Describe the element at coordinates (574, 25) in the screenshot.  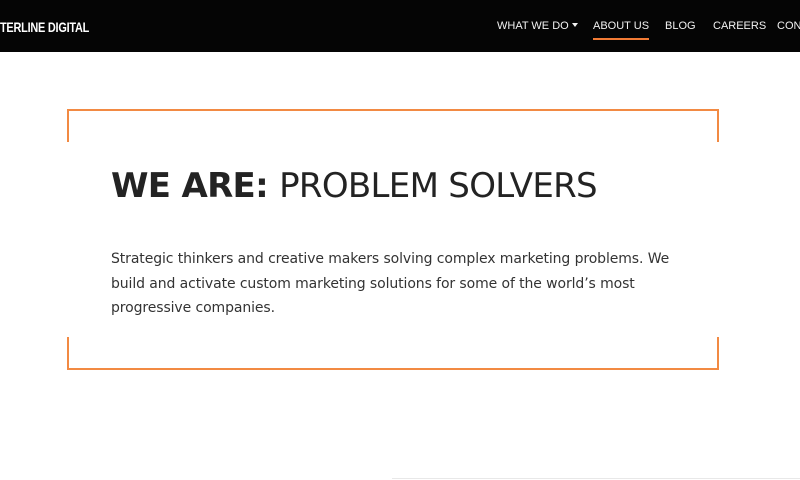
I see `chevron-down-icon` at that location.